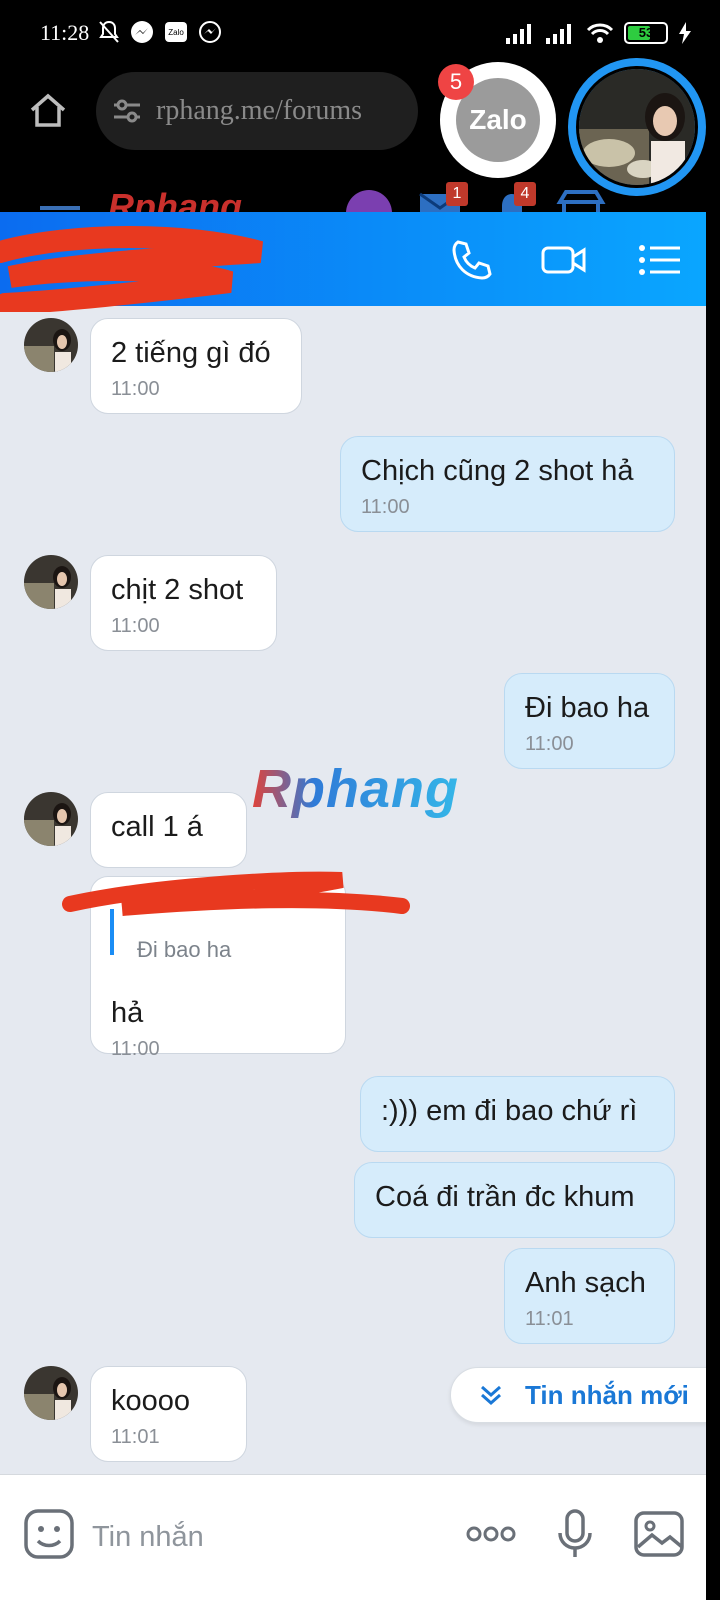 This screenshot has height=1600, width=720. Describe the element at coordinates (491, 1534) in the screenshot. I see `more-options-icon` at that location.